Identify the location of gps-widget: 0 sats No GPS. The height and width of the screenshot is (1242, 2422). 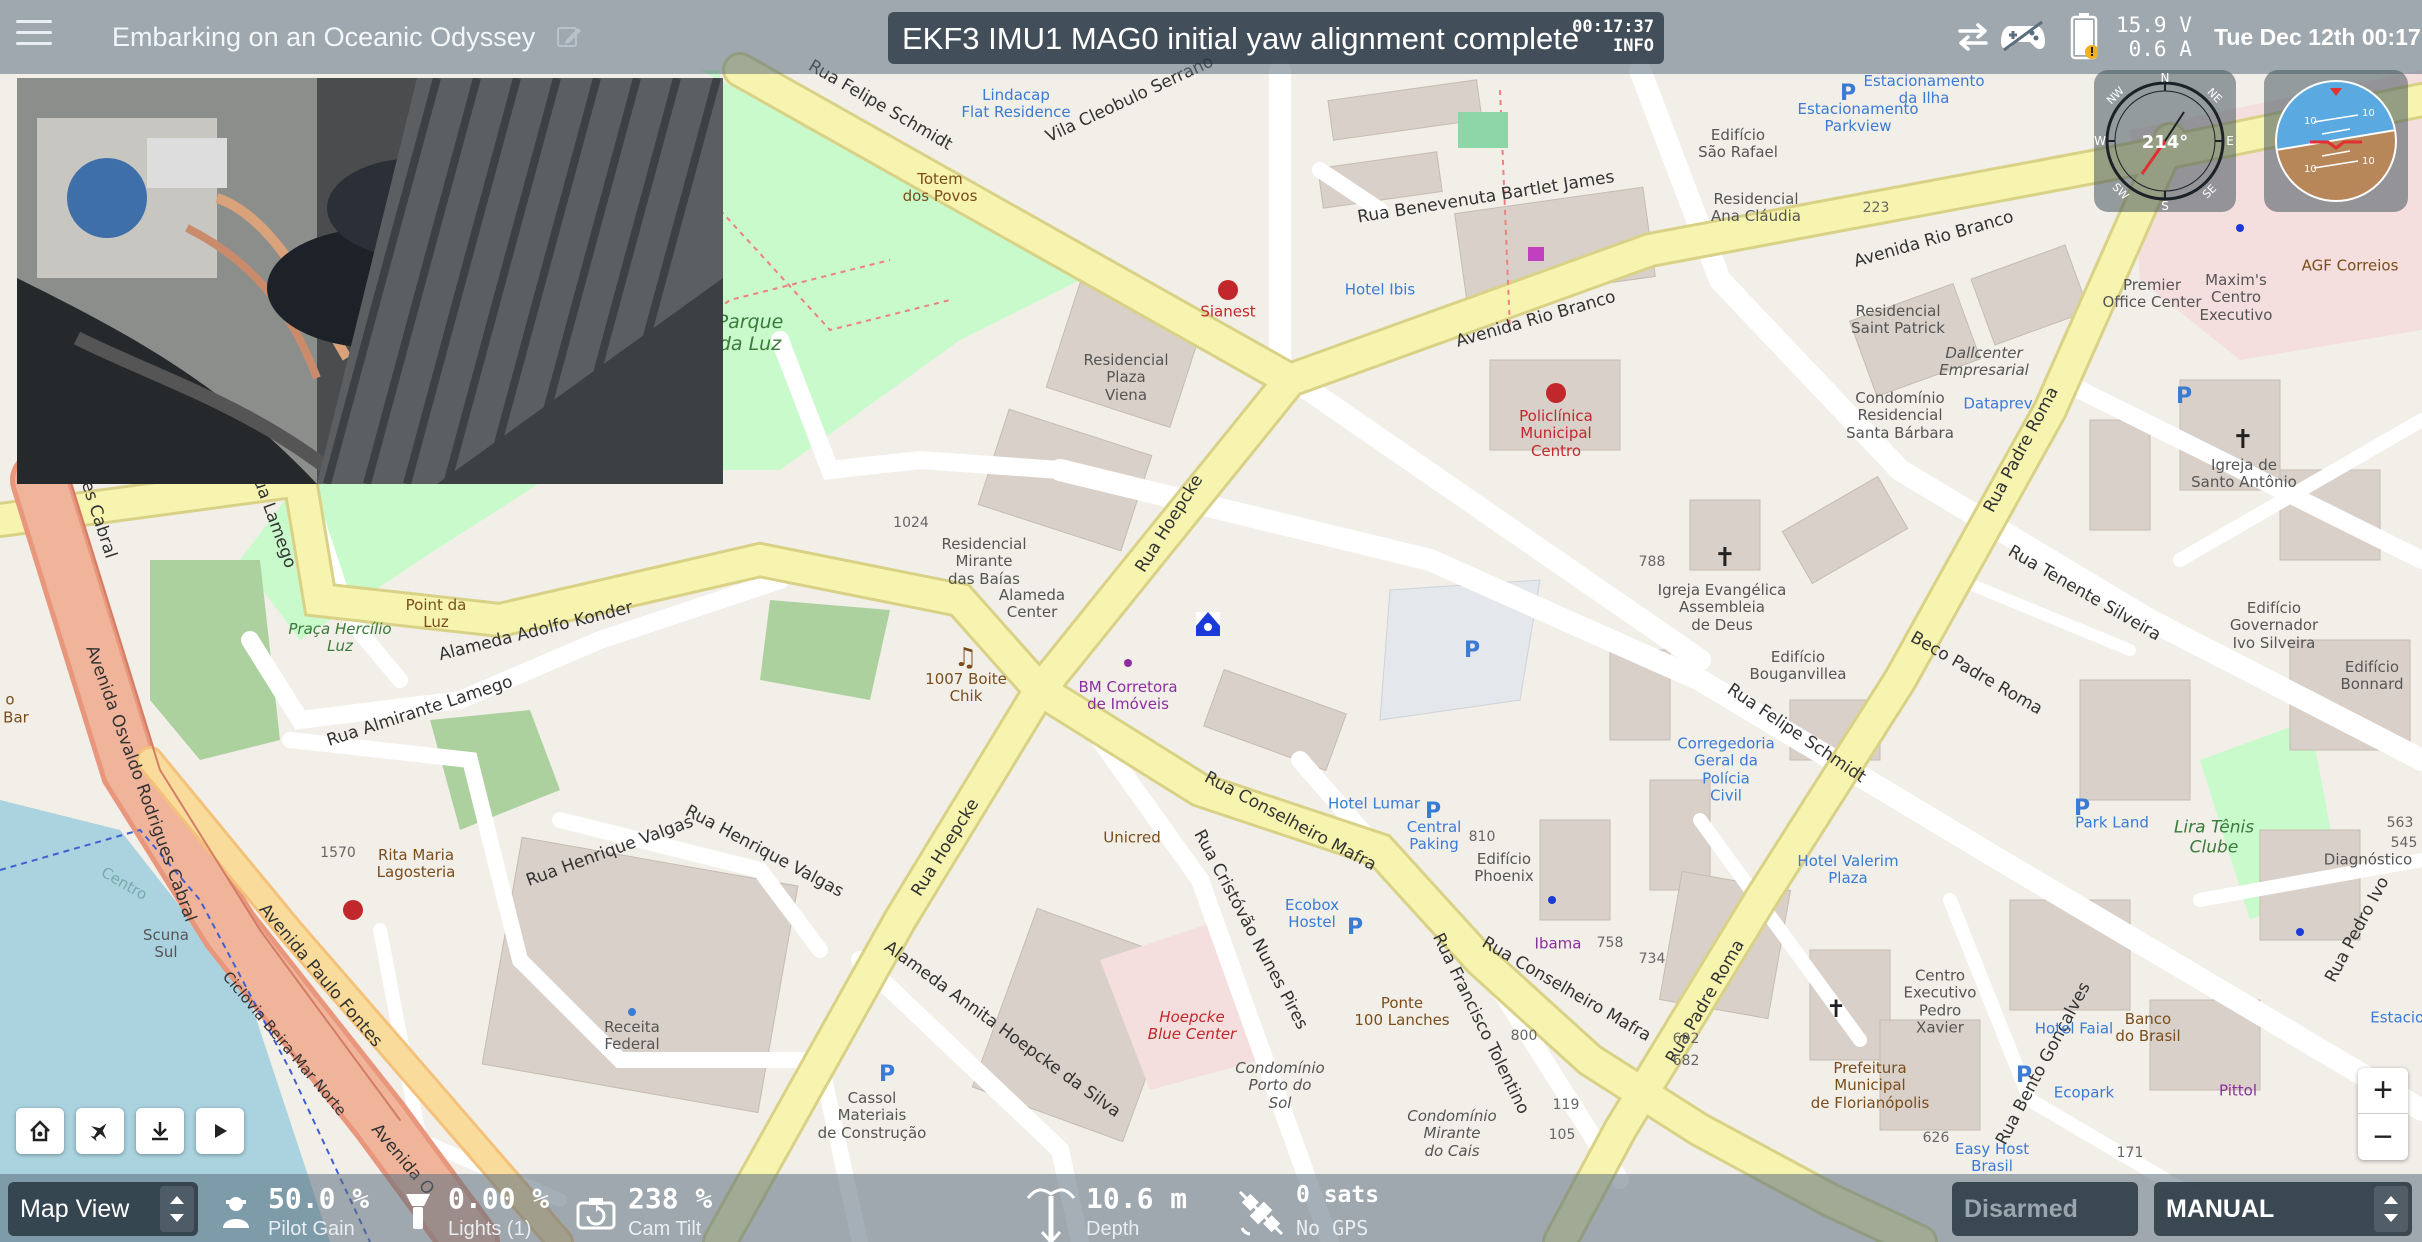
(1326, 1212).